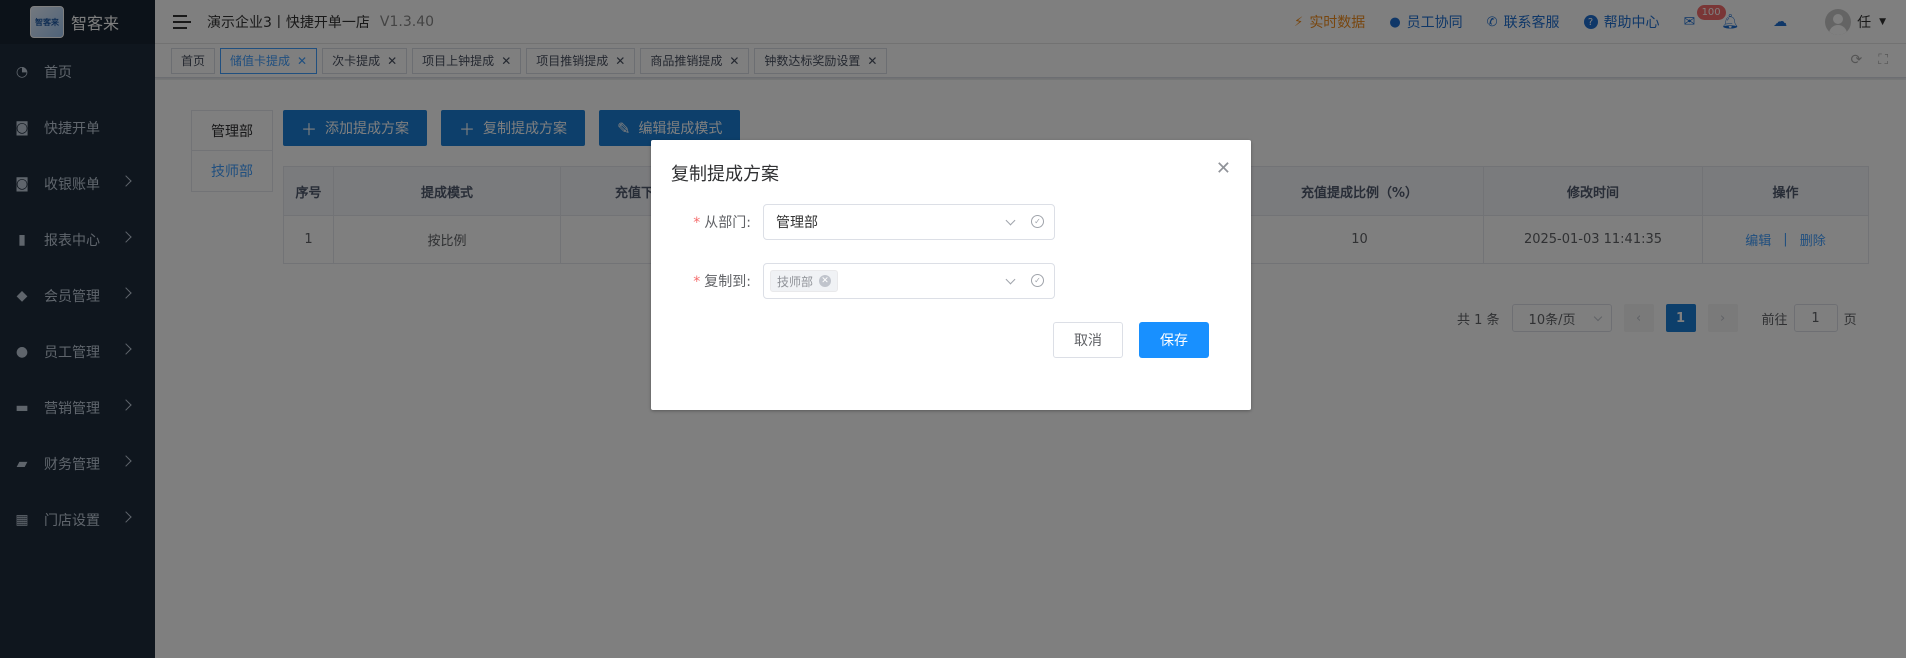 Image resolution: width=1906 pixels, height=658 pixels. I want to click on copy-plan-dialog: 复制提成方案 ✕ * 从部门: 管理部 ✓ * 复制到: 技师部 ✕ ✓ 取消 保存, so click(951, 275).